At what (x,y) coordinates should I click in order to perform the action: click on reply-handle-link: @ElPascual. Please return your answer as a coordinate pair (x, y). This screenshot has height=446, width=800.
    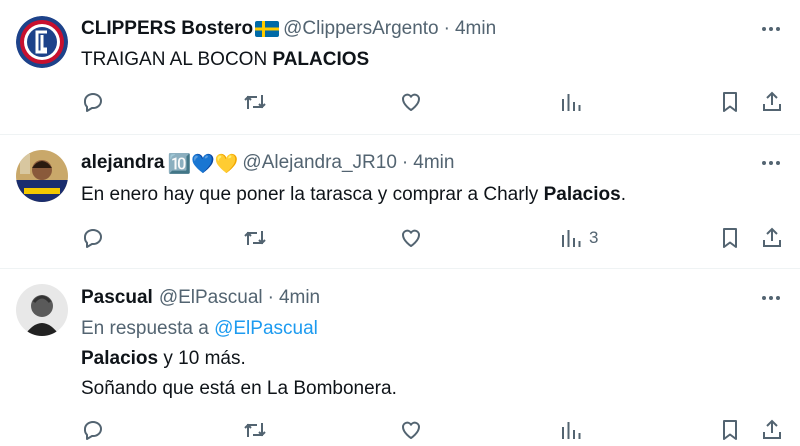
    Looking at the image, I should click on (266, 328).